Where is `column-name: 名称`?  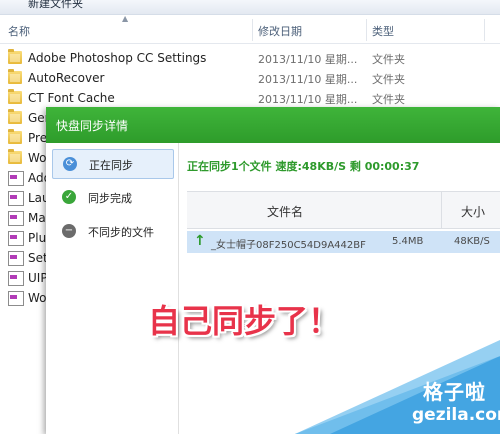
column-name: 名称 is located at coordinates (19, 31).